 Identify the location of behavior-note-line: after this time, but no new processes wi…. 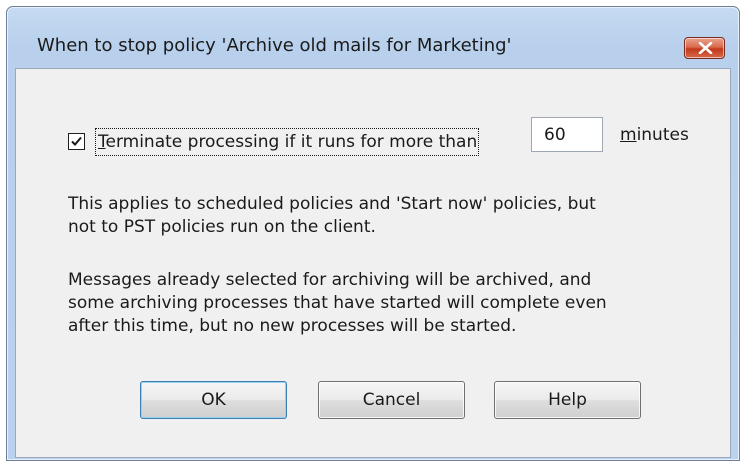
(292, 326).